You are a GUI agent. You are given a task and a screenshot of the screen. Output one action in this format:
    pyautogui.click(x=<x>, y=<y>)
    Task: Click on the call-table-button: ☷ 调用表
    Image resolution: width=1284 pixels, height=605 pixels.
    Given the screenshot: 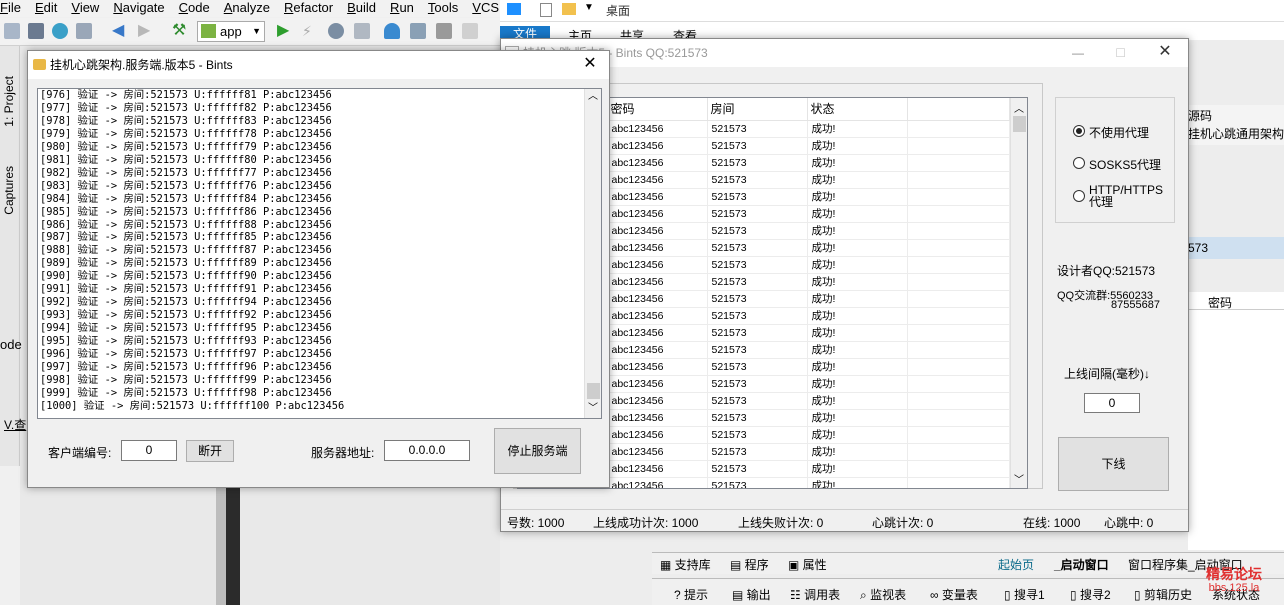 What is the action you would take?
    pyautogui.click(x=815, y=594)
    